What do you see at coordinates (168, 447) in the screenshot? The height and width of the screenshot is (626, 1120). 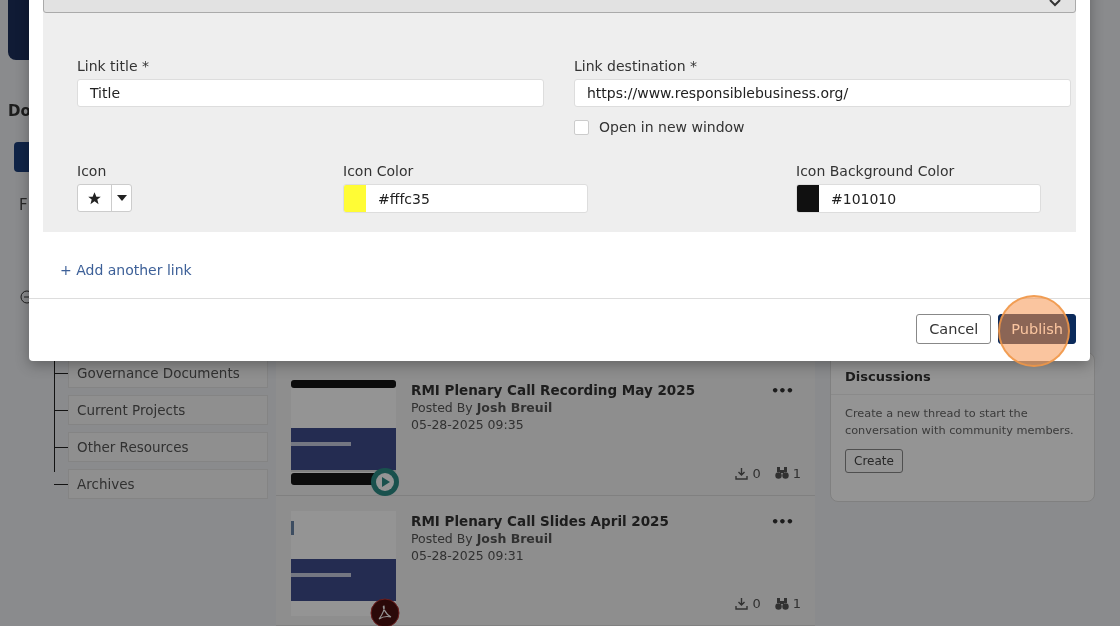 I see `folder-item: Other Resources` at bounding box center [168, 447].